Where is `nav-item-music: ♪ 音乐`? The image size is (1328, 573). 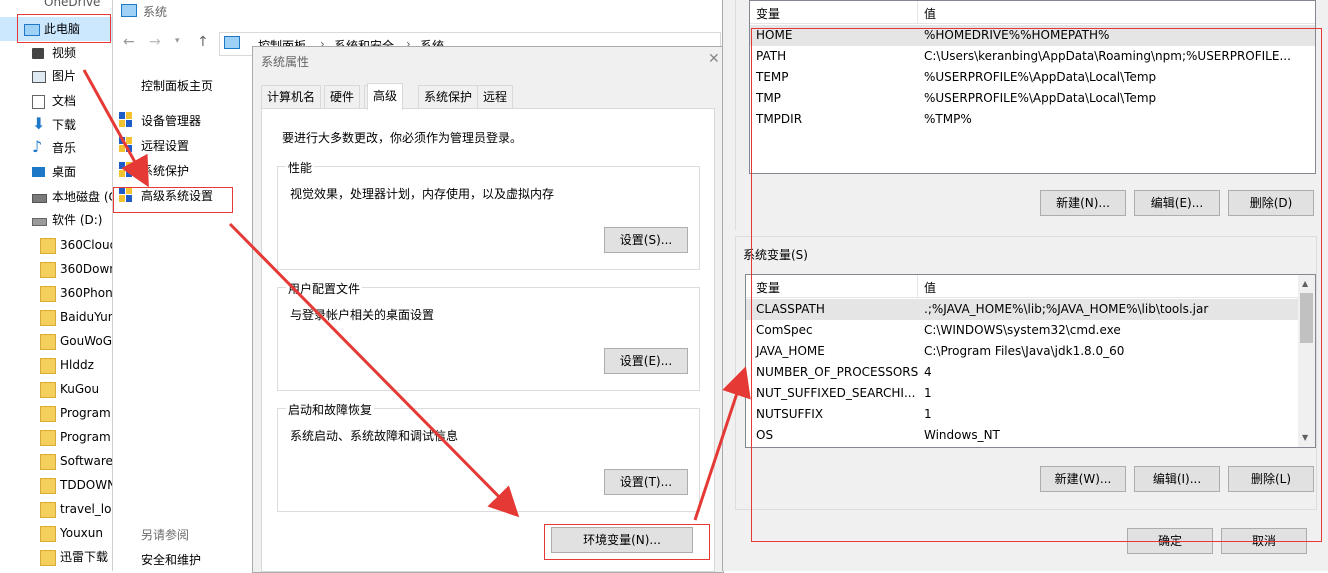
nav-item-music: ♪ 音乐 is located at coordinates (56, 148).